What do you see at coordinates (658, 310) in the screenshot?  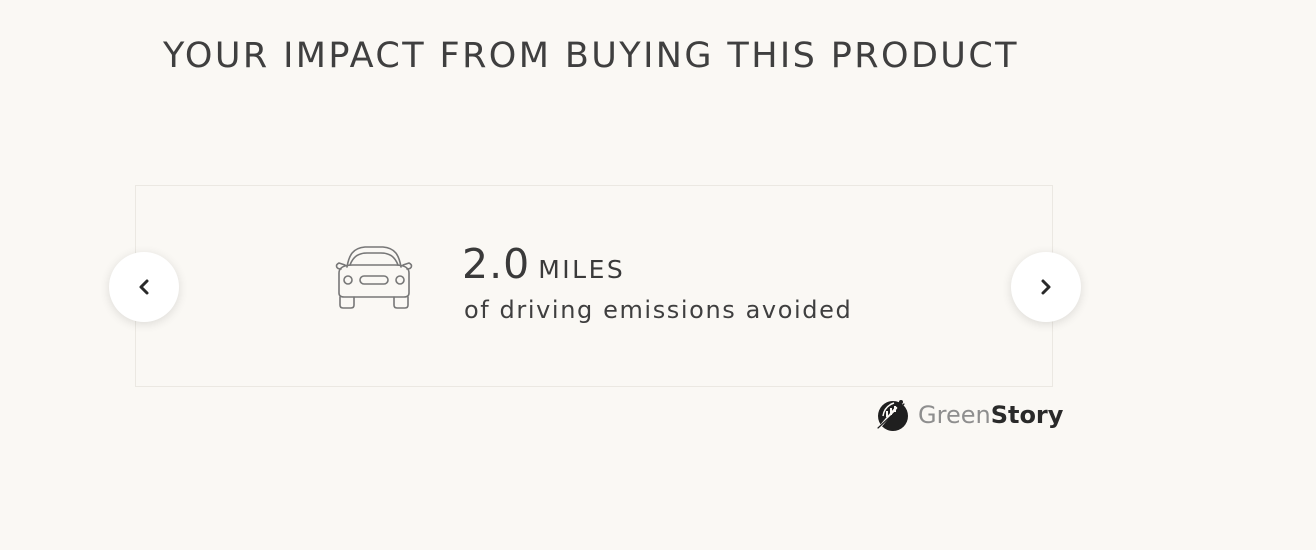 I see `impact-description: of driving emissions avoided` at bounding box center [658, 310].